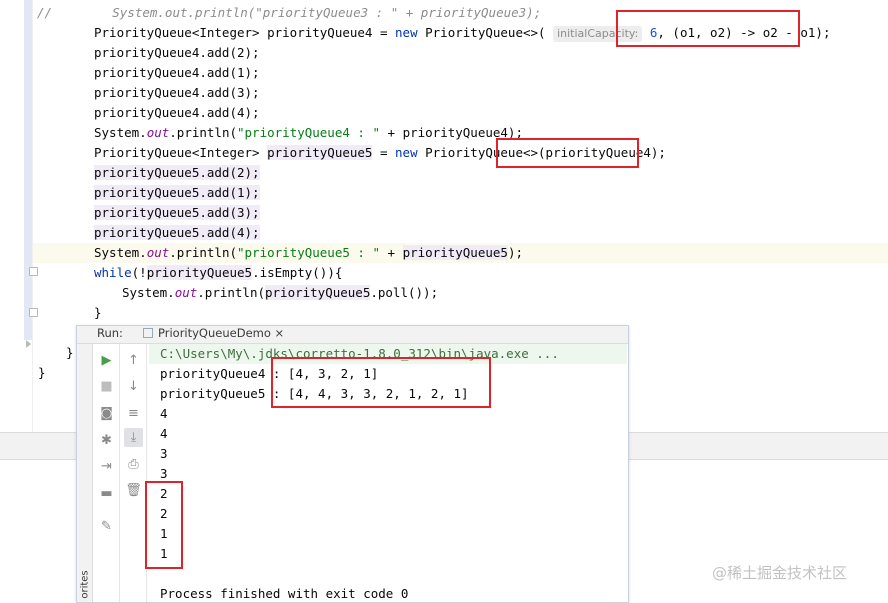  I want to click on code-line: priorityQueue5.add(1);, so click(177, 192).